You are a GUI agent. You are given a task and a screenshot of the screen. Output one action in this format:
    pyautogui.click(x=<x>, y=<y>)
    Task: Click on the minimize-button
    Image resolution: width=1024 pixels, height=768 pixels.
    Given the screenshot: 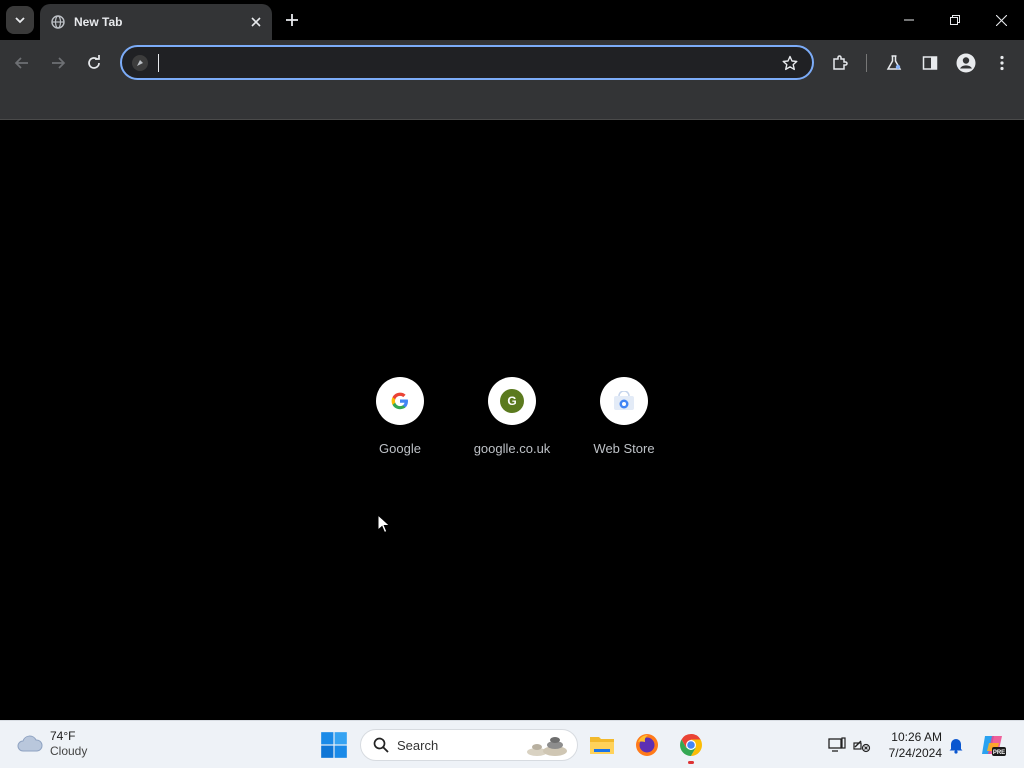 What is the action you would take?
    pyautogui.click(x=909, y=20)
    